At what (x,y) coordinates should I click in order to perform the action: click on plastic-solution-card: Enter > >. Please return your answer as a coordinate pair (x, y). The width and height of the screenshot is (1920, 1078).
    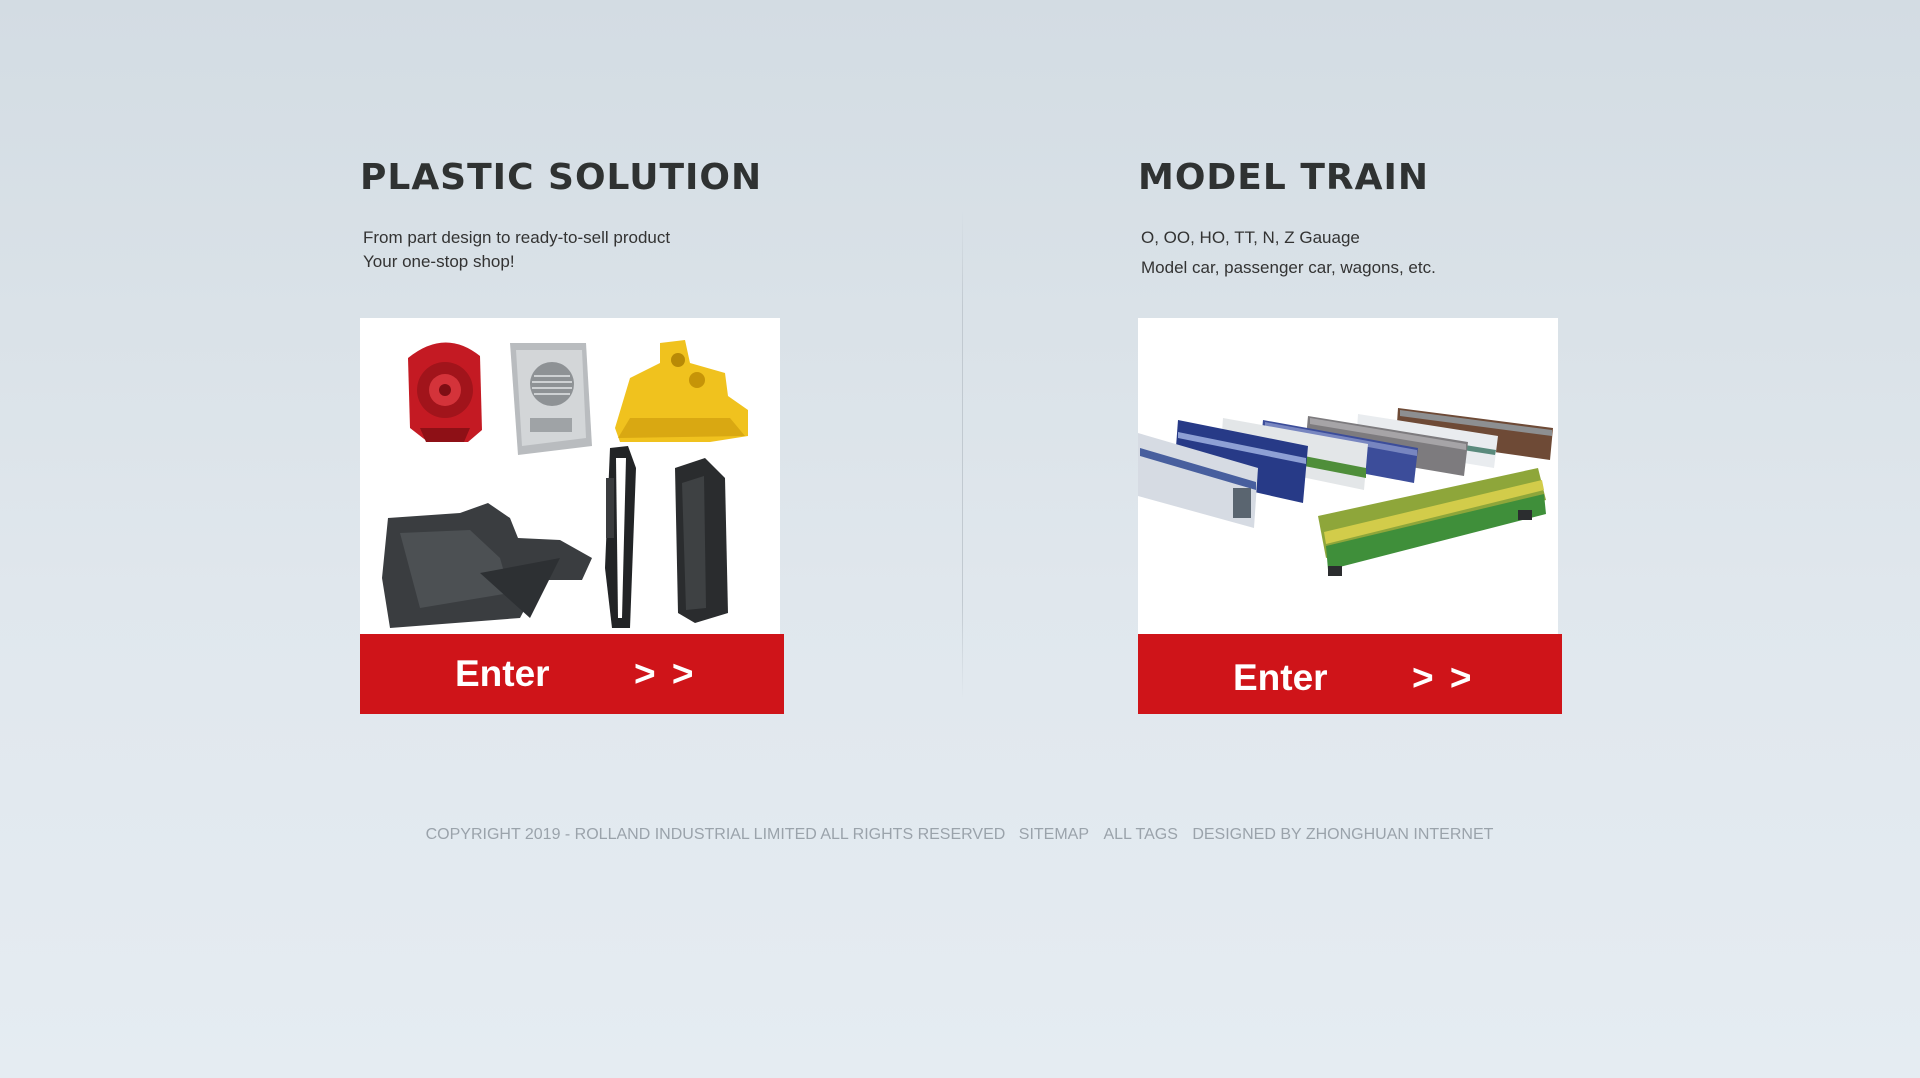
    Looking at the image, I should click on (572, 517).